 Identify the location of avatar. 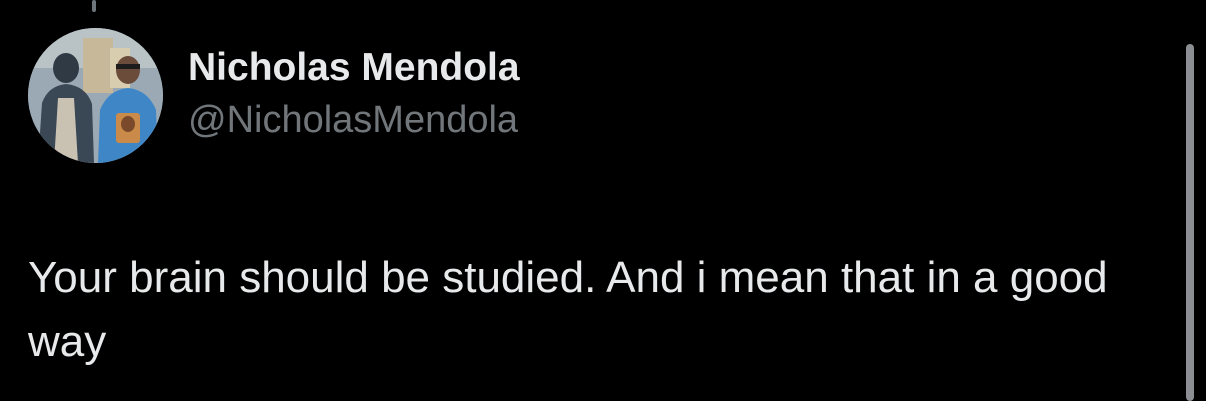
(95, 95).